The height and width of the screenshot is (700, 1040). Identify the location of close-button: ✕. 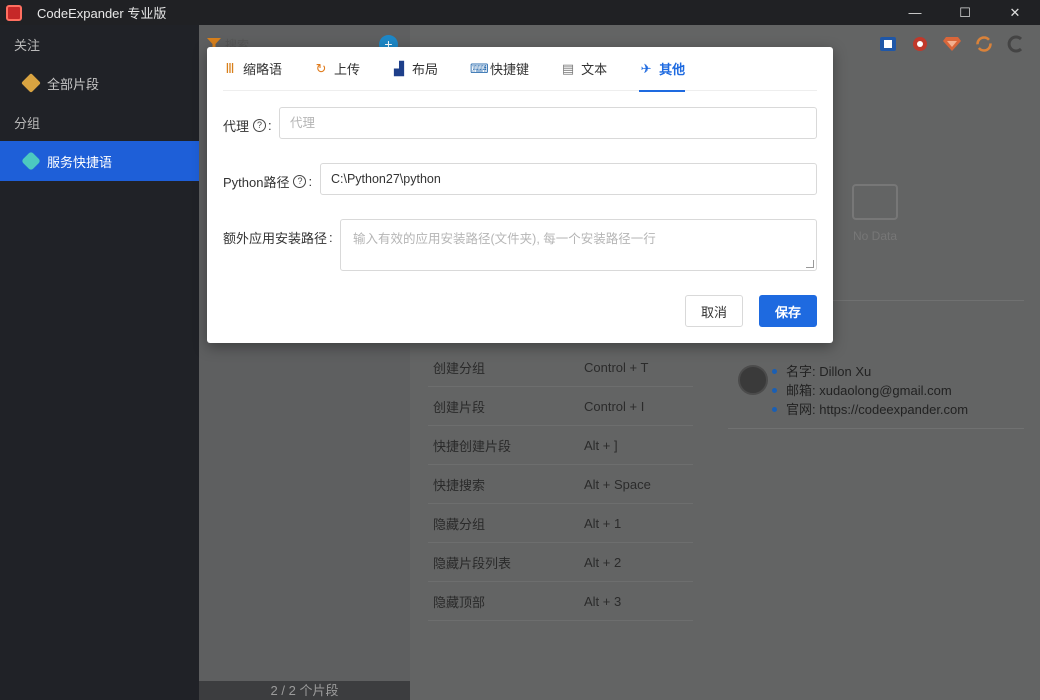
(1015, 12).